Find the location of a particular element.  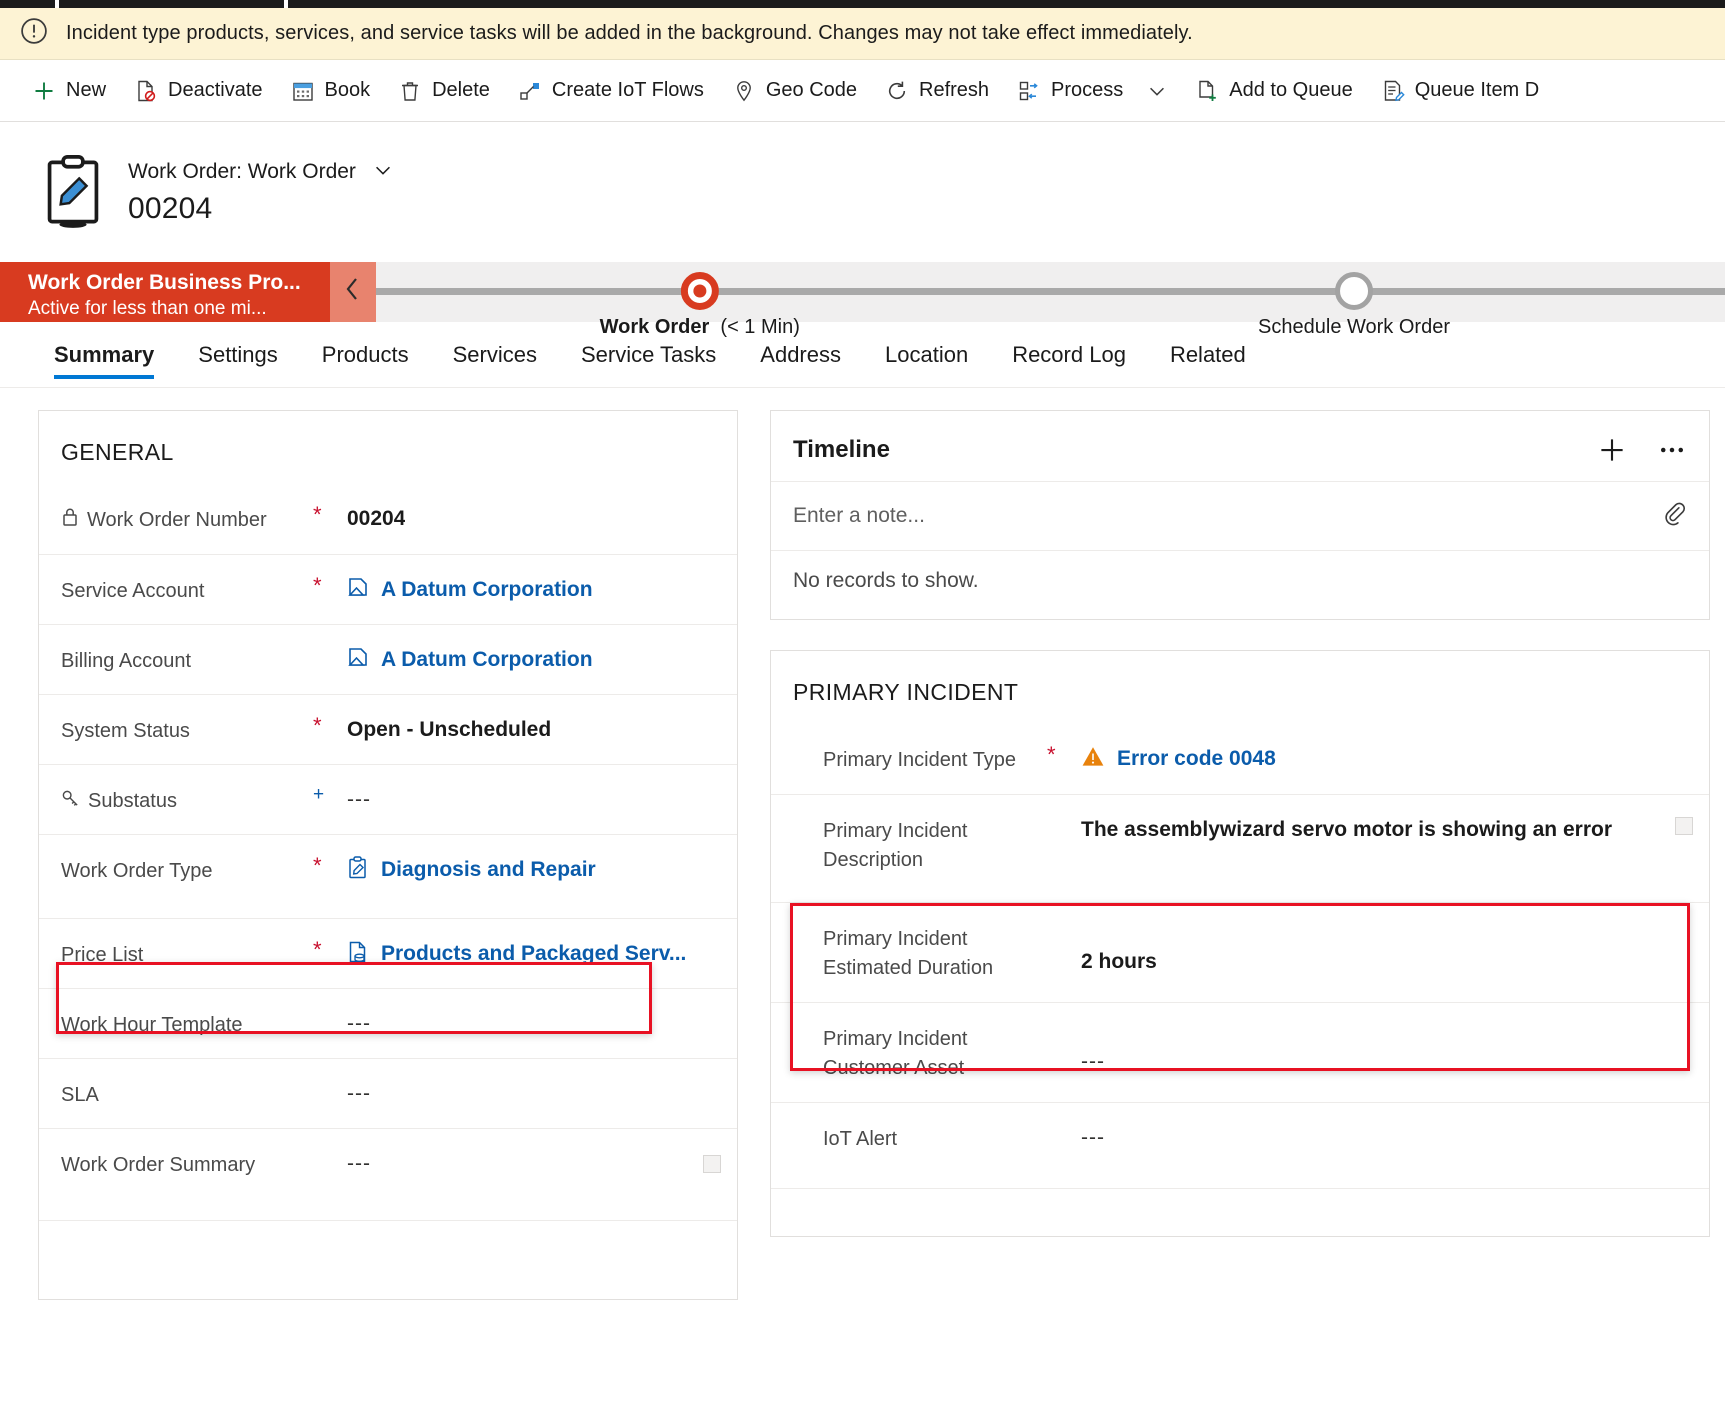

map-pin-icon is located at coordinates (744, 91).